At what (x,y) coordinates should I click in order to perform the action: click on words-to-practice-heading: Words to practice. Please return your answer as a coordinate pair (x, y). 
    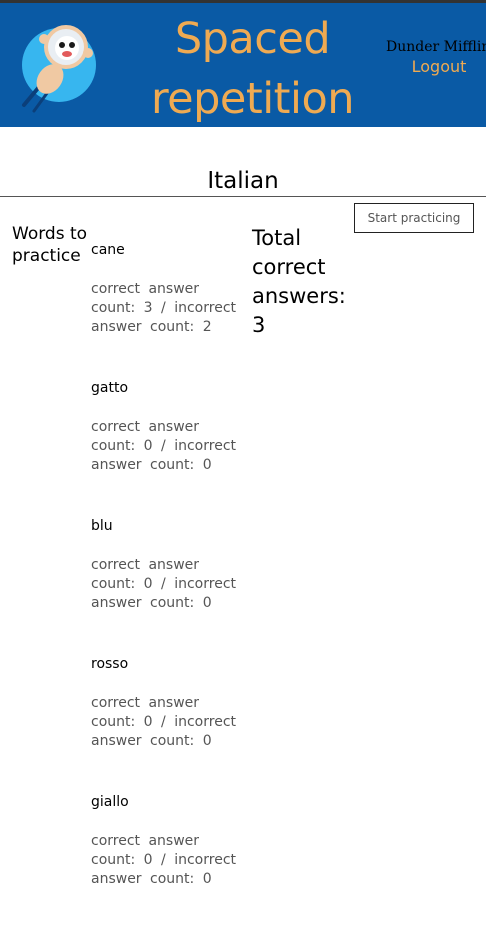
    Looking at the image, I should click on (50, 245).